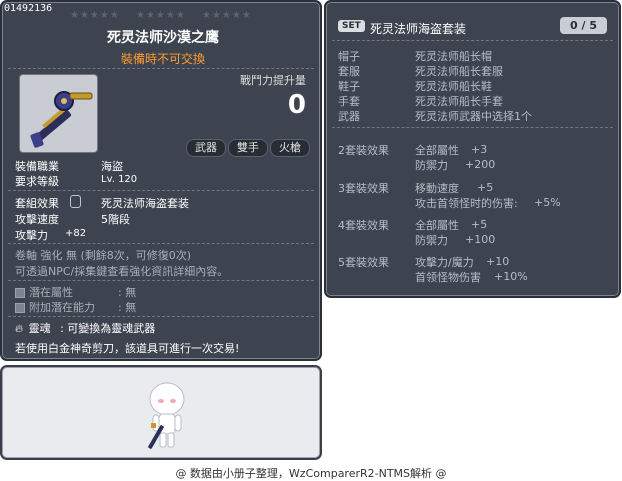 The image size is (622, 481). What do you see at coordinates (290, 148) in the screenshot?
I see `tag-gun: 火槍` at bounding box center [290, 148].